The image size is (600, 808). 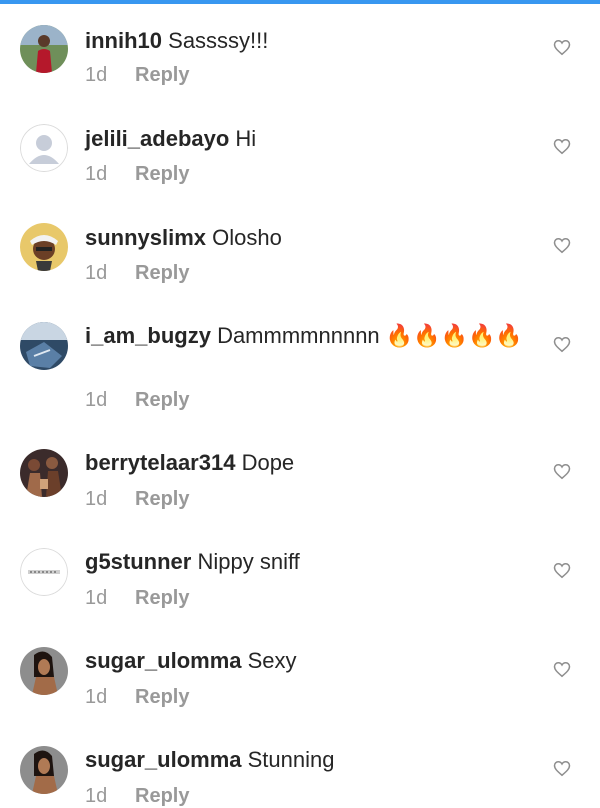 I want to click on comment-username: berrytelaar314, so click(x=160, y=462).